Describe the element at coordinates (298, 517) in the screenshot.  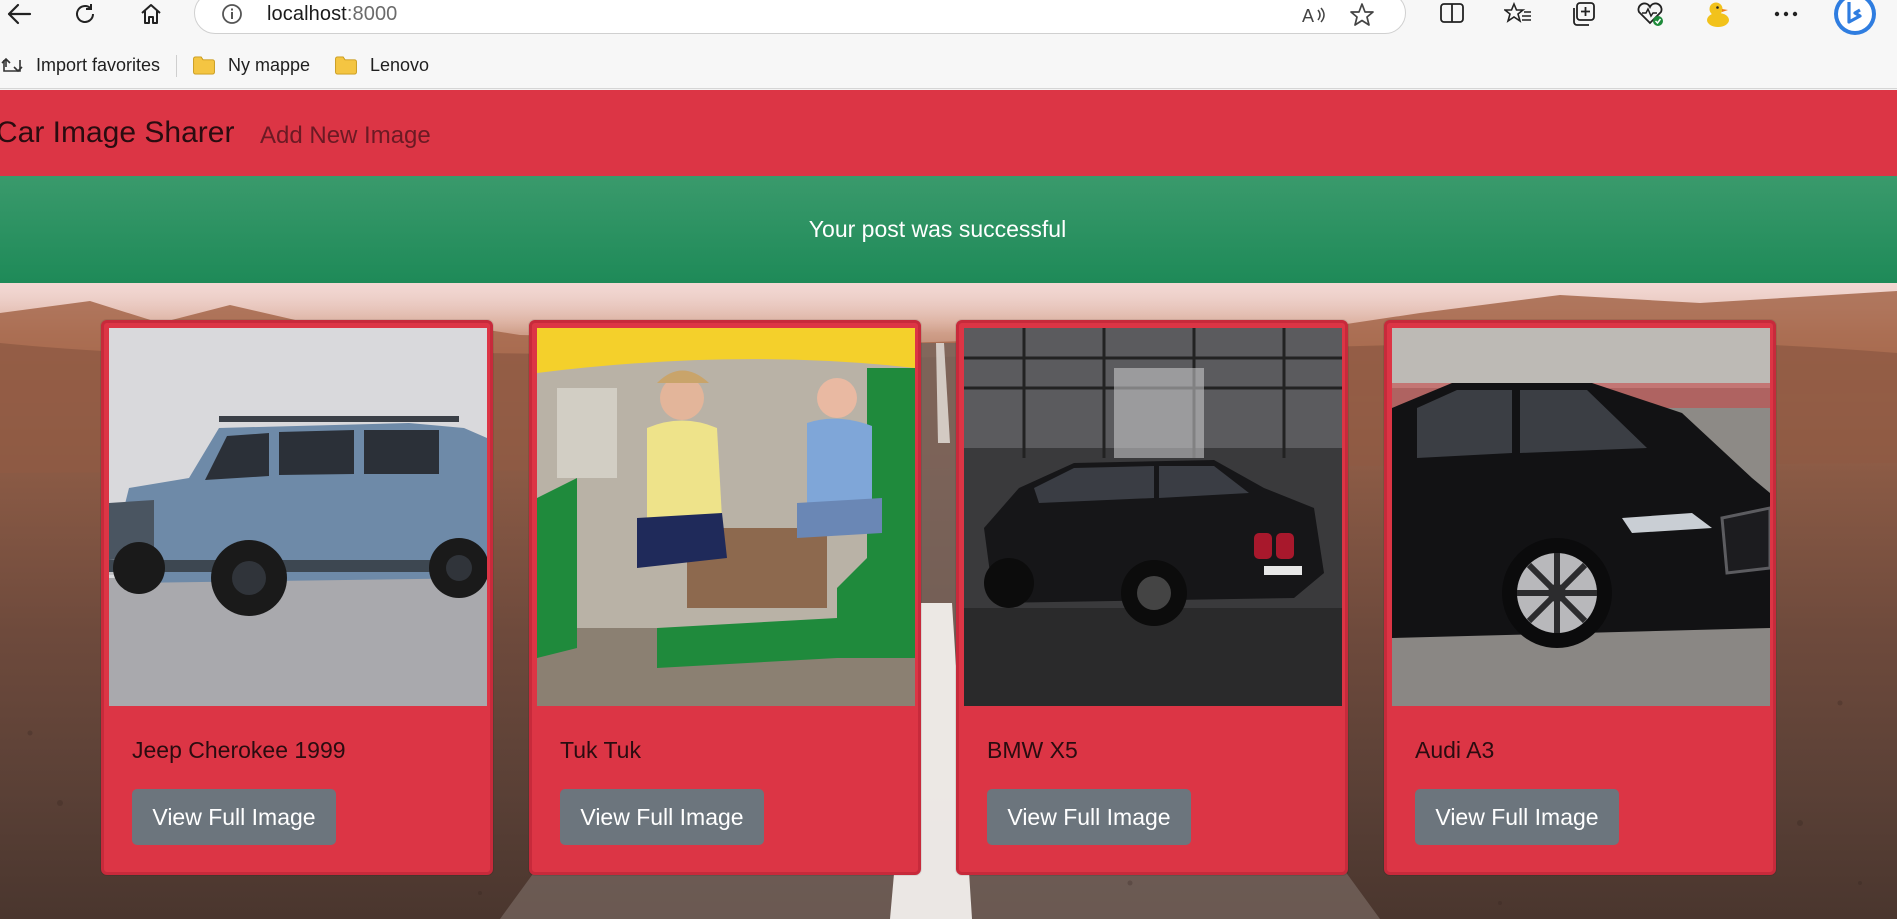
I see `car-image-jeep` at that location.